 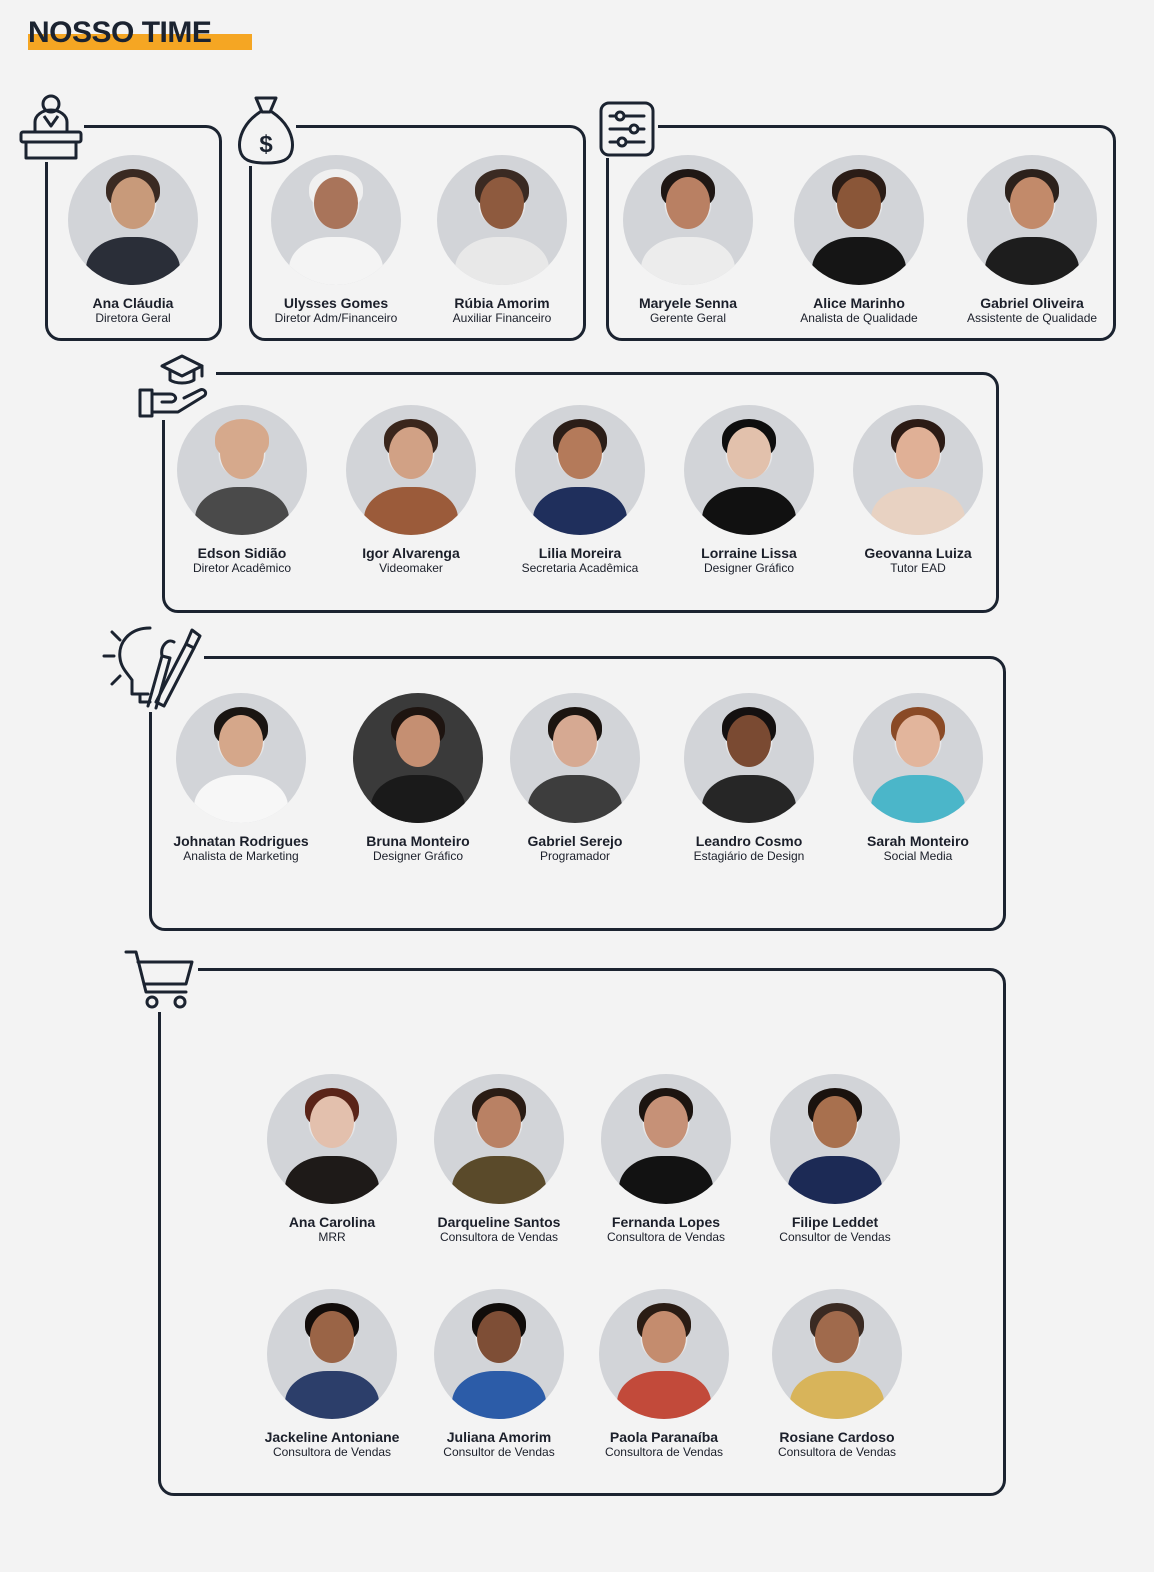 I want to click on team-member: Jackeline Antoniane Consultora de Vendas, so click(x=332, y=1374).